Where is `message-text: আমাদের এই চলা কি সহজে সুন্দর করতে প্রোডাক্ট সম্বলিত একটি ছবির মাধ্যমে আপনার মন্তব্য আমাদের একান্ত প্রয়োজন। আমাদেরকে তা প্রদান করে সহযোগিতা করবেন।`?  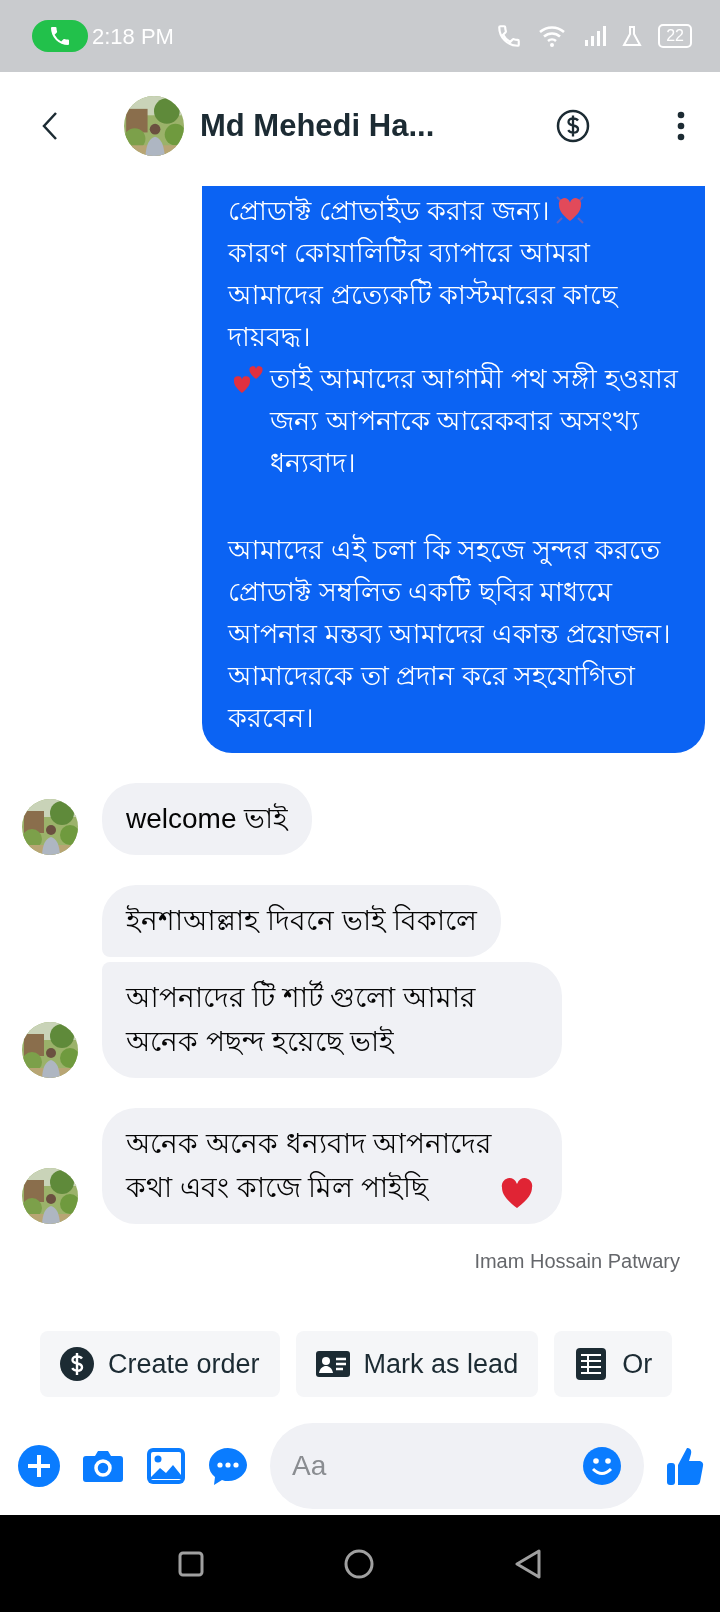
message-text: আমাদের এই চলা কি সহজে সুন্দর করতে প্রোডাক্ট সম্বলিত একটি ছবির মাধ্যমে আপনার মন্তব্য আমাদের একান্ত প্রয়োজন। আমাদেরকে তা প্রদান করে সহযোগিতা করবেন। is located at coordinates (450, 634).